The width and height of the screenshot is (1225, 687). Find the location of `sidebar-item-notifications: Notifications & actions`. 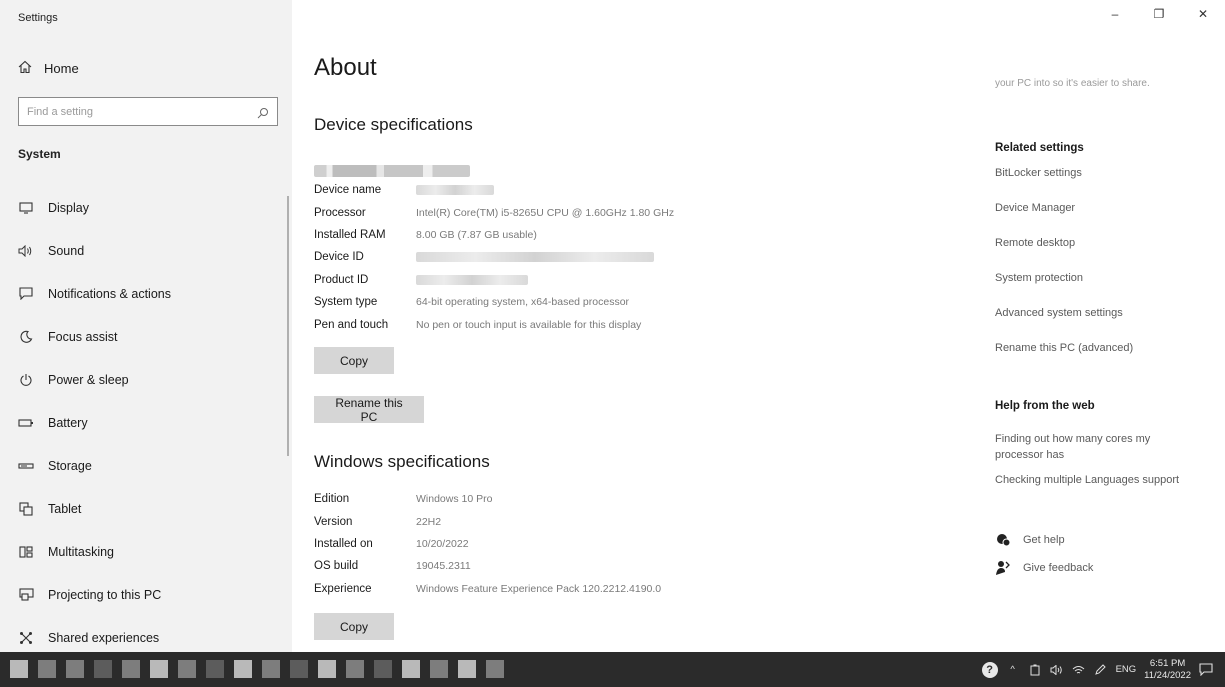

sidebar-item-notifications: Notifications & actions is located at coordinates (146, 293).